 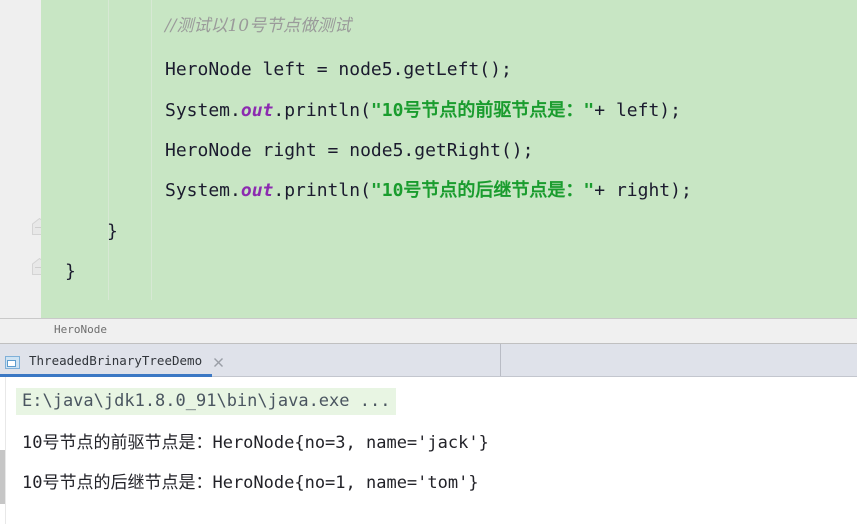 What do you see at coordinates (112, 231) in the screenshot?
I see `code-line-close-method: }` at bounding box center [112, 231].